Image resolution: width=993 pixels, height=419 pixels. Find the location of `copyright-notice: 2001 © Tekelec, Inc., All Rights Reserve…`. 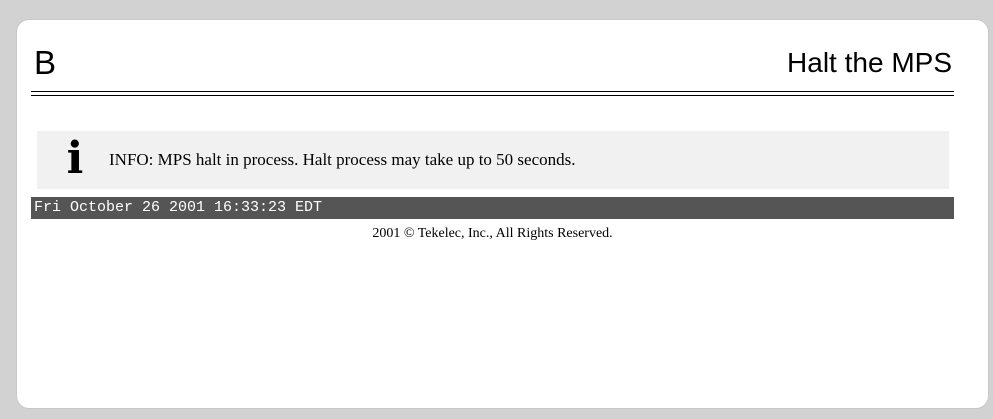

copyright-notice: 2001 © Tekelec, Inc., All Rights Reserve… is located at coordinates (492, 233).